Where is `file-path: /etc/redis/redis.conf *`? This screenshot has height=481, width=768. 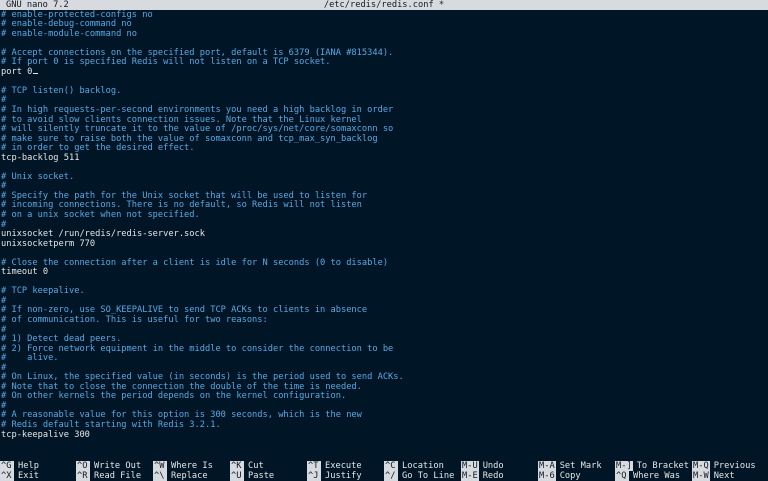 file-path: /etc/redis/redis.conf * is located at coordinates (384, 5).